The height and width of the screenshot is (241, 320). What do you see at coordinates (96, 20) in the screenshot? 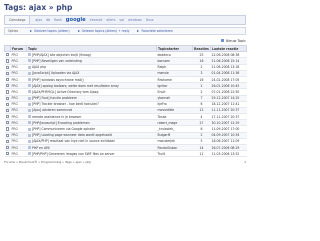
I see `tag-link: internet` at bounding box center [96, 20].